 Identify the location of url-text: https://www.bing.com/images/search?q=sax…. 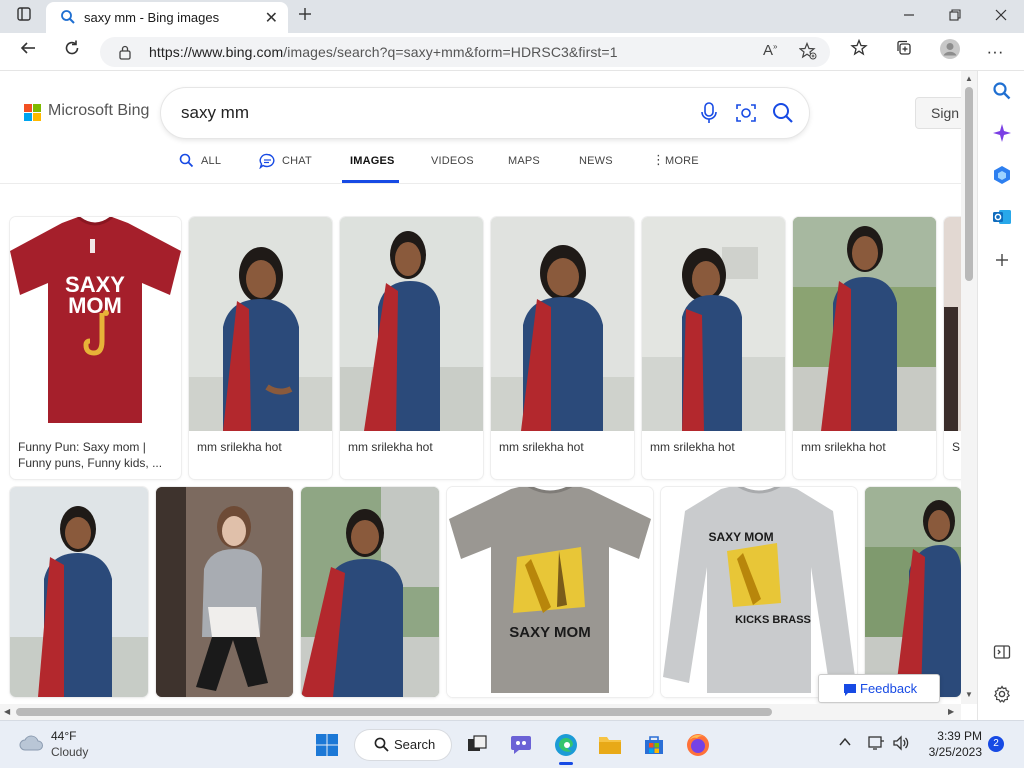
(383, 52).